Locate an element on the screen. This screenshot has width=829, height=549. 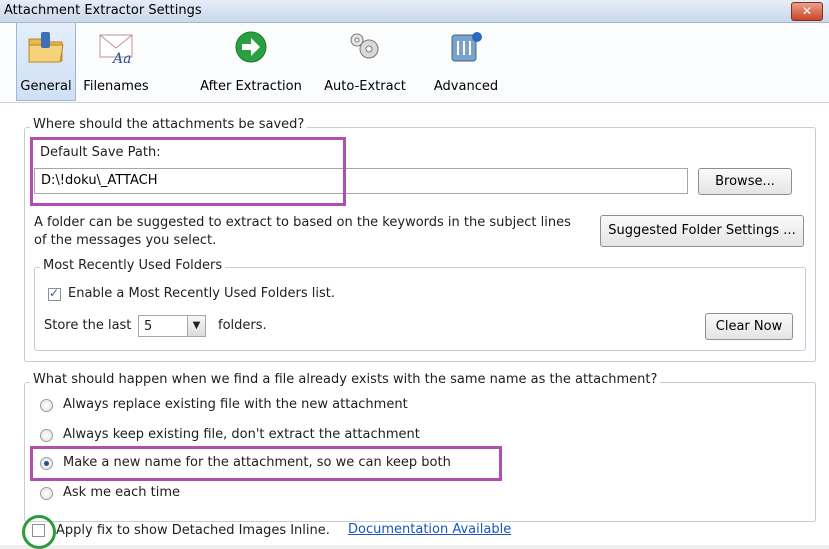
store-count-select: 5 ▼ is located at coordinates (172, 326).